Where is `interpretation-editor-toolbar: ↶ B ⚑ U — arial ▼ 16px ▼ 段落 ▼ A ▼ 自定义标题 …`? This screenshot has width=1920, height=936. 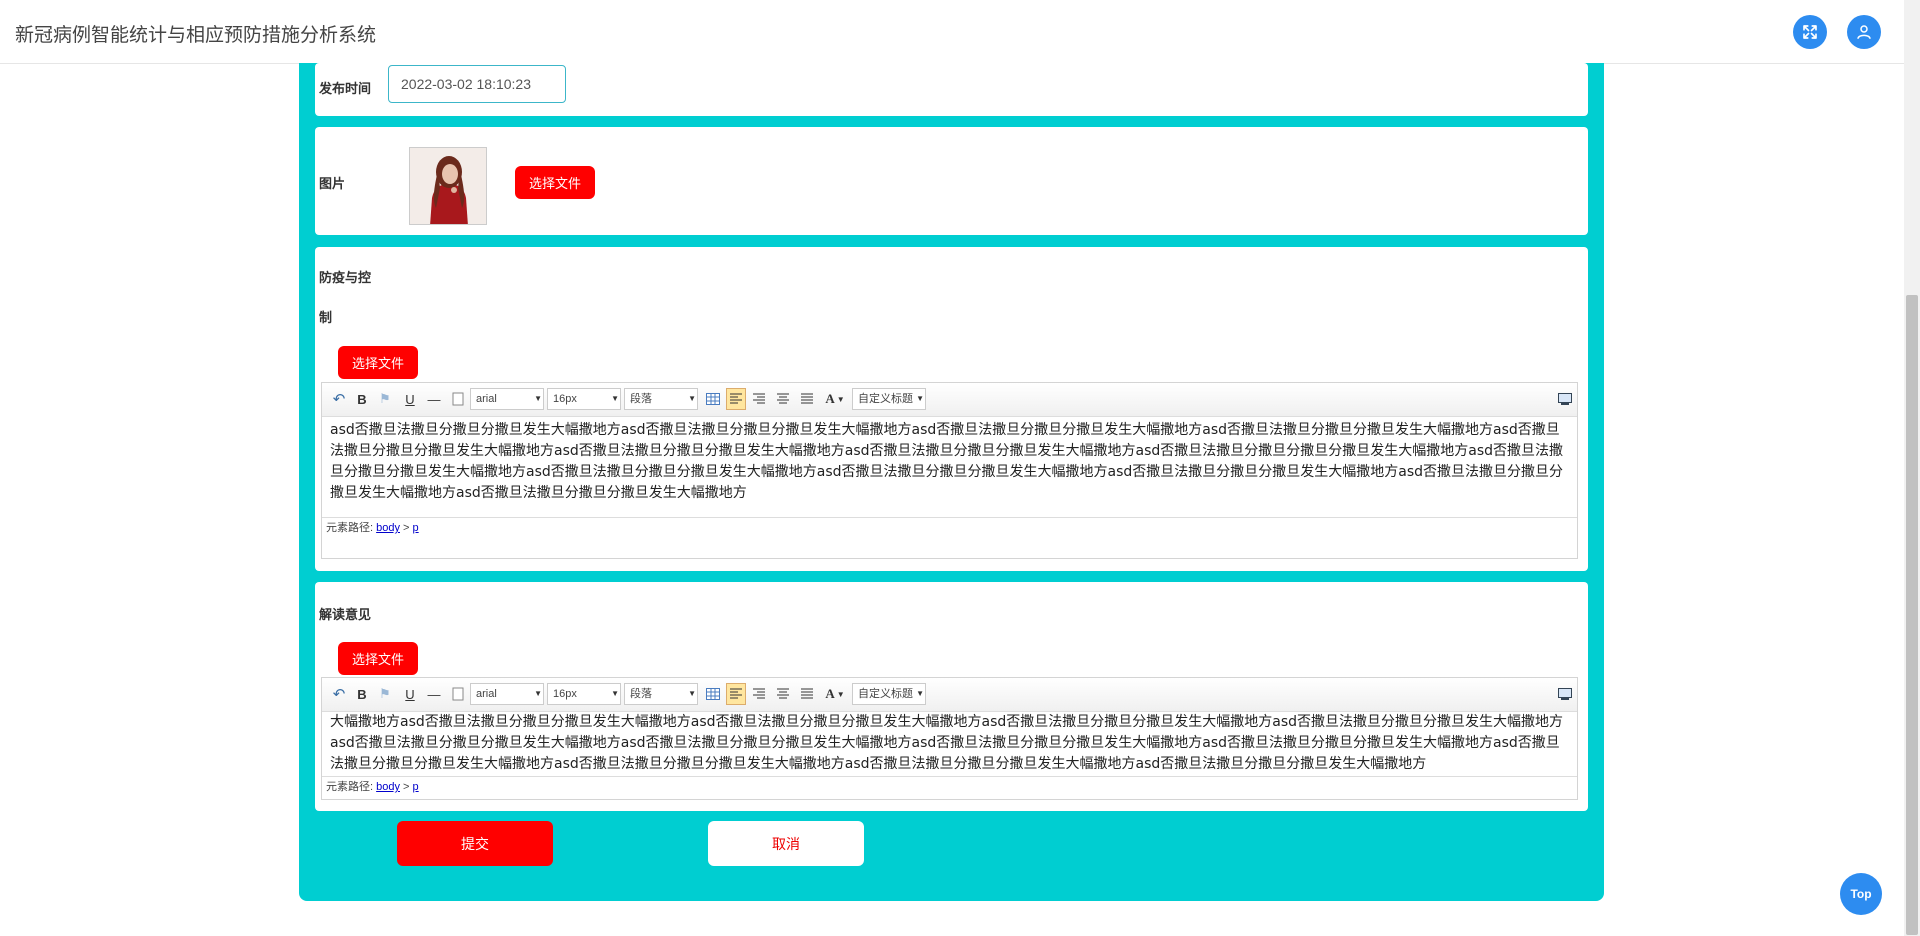
interpretation-editor-toolbar: ↶ B ⚑ U — arial ▼ 16px ▼ 段落 ▼ A ▼ 自定义标题 … is located at coordinates (949, 695).